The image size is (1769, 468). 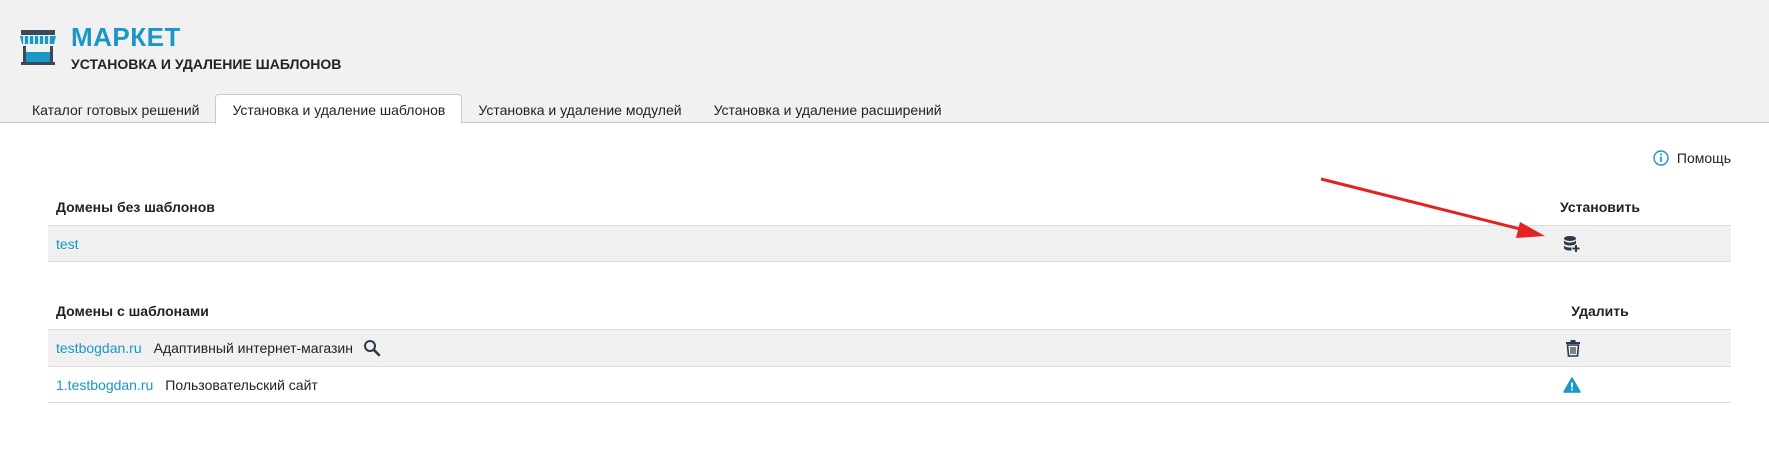 What do you see at coordinates (889, 311) in the screenshot?
I see `with-templates-header: Домены с шаблонами Удалить` at bounding box center [889, 311].